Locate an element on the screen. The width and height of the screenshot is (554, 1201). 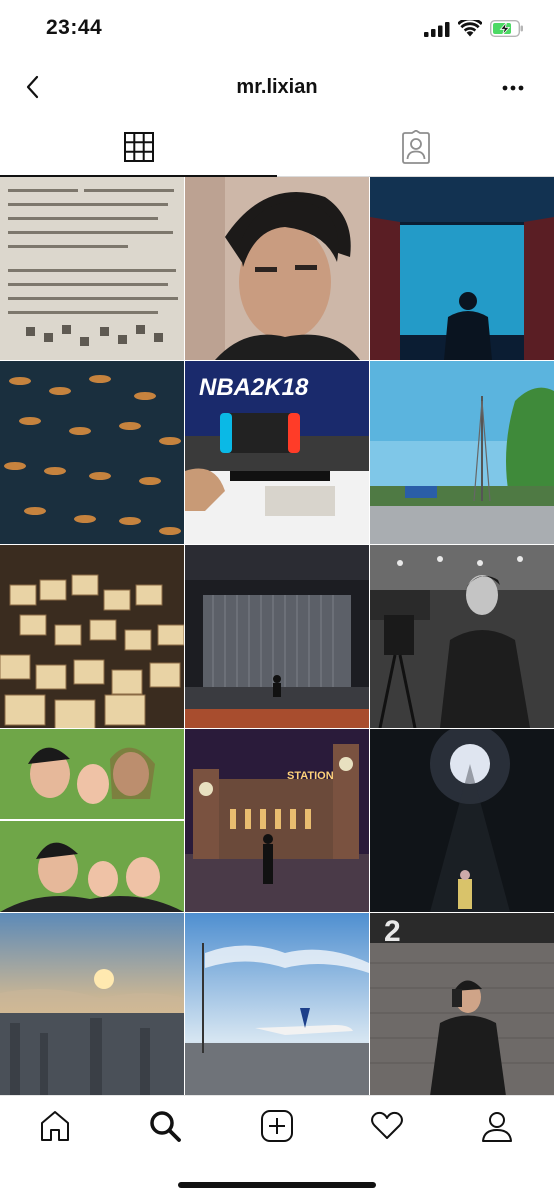
status-icons is located at coordinates (474, 28).